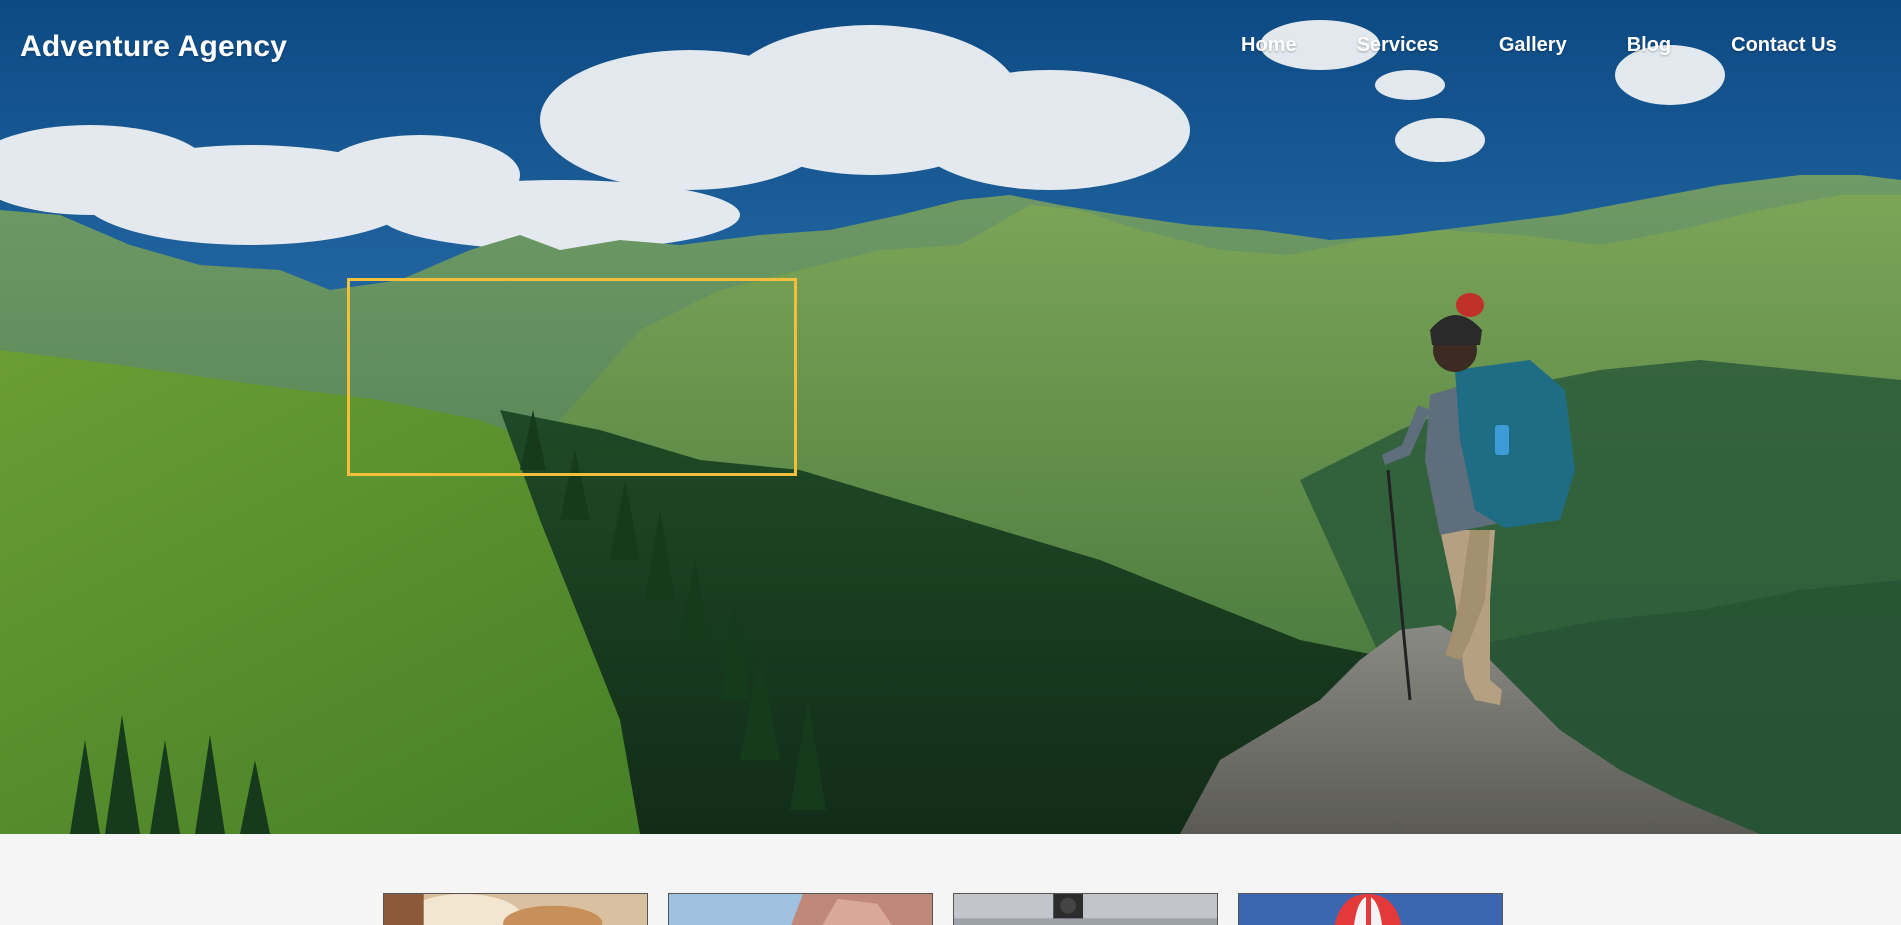 This screenshot has height=925, width=1901. I want to click on nav-home: Home, so click(1269, 45).